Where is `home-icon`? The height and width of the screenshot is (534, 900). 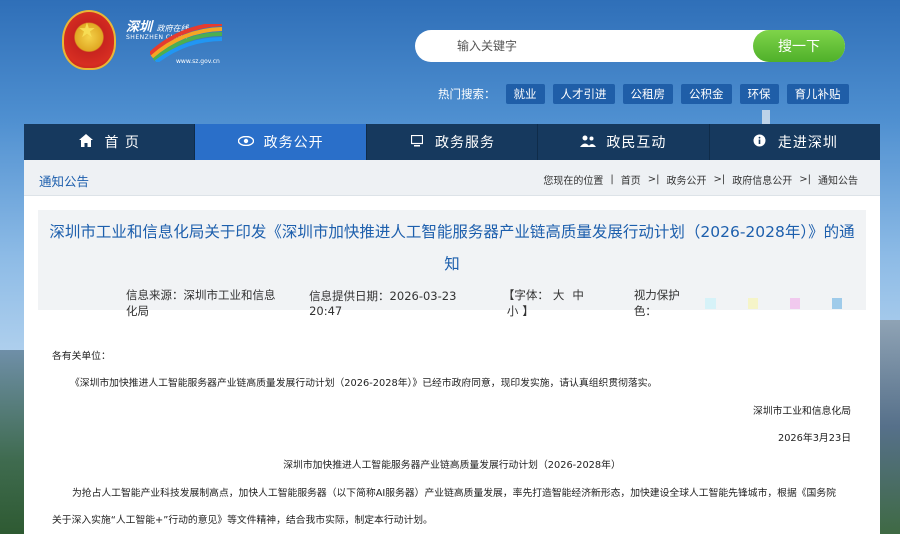 home-icon is located at coordinates (86, 142).